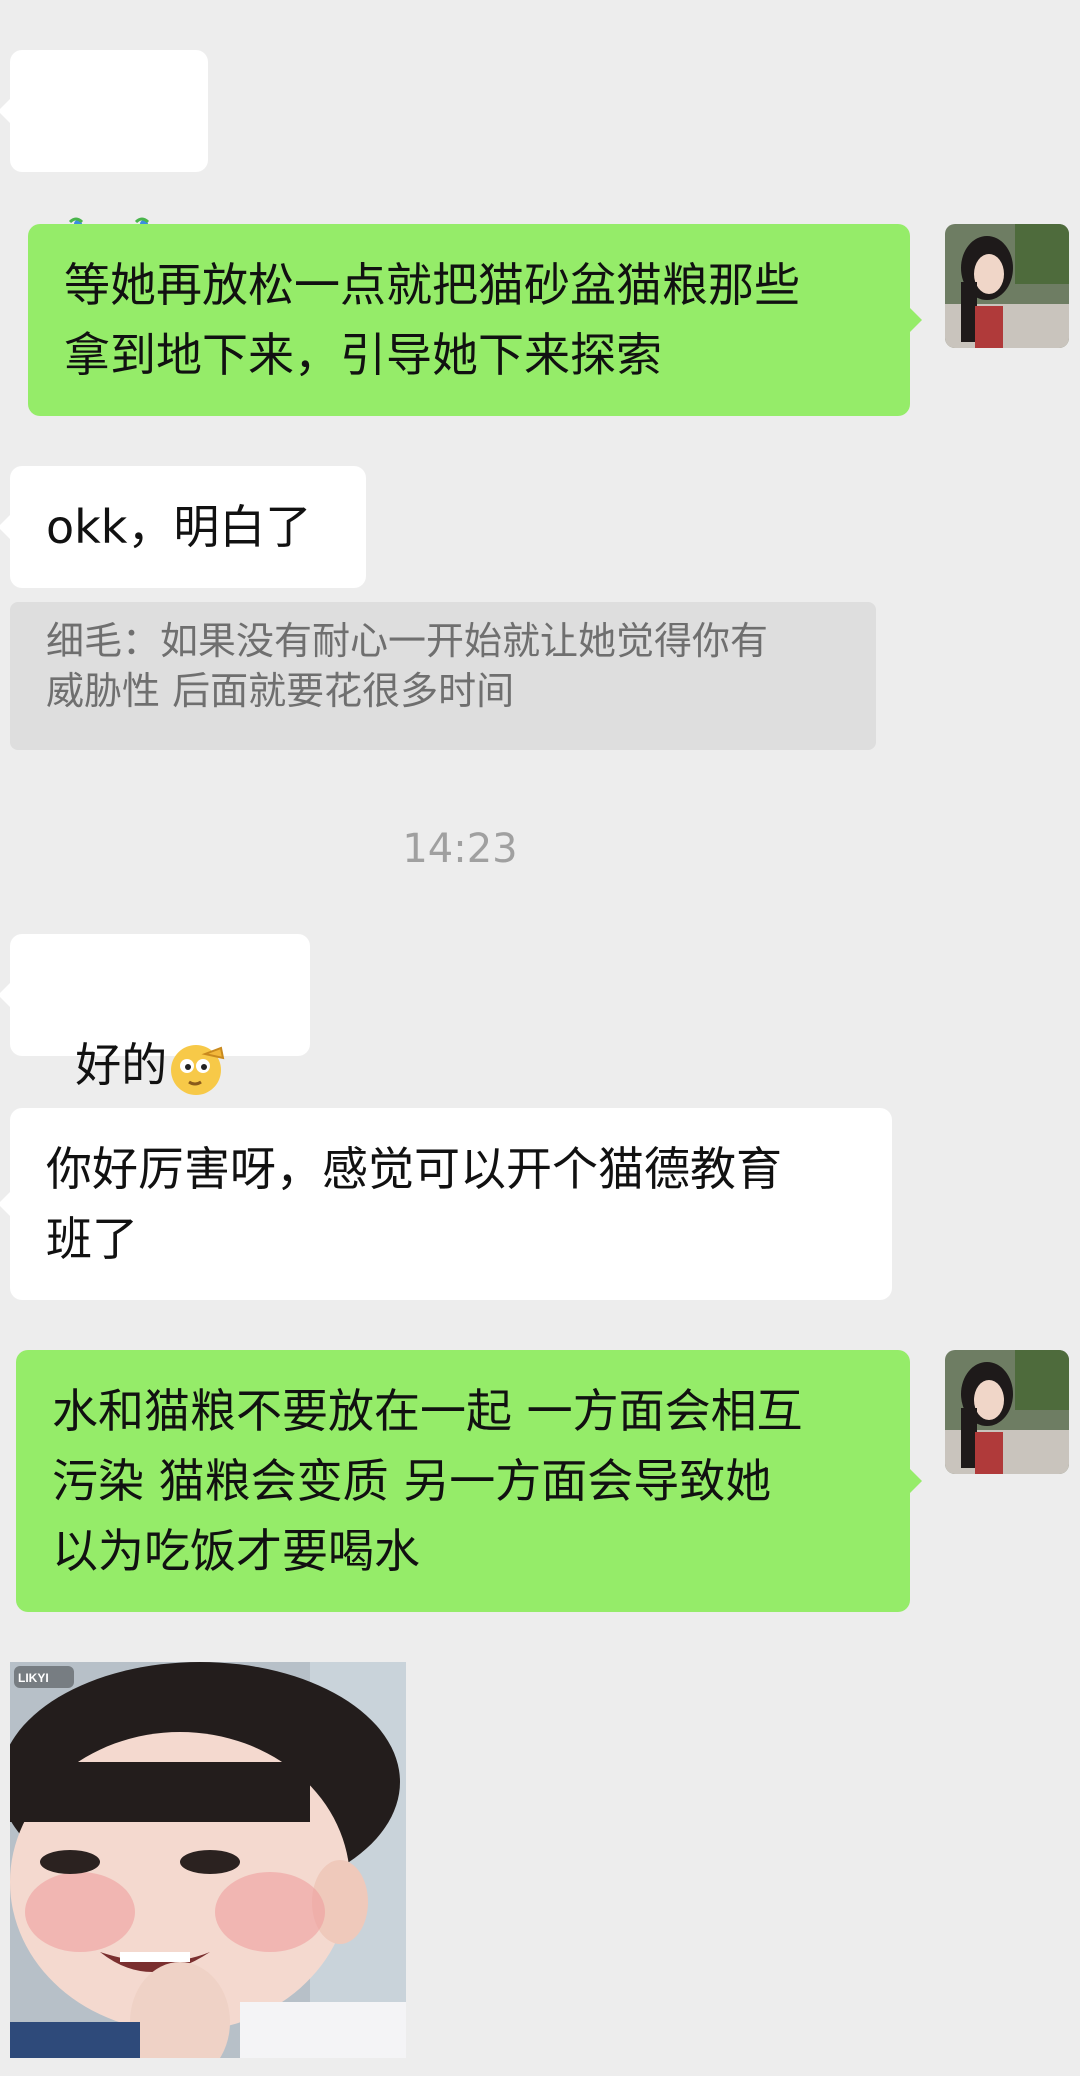 This screenshot has width=1080, height=2076. I want to click on sticker-image: LIKYI, so click(208, 1860).